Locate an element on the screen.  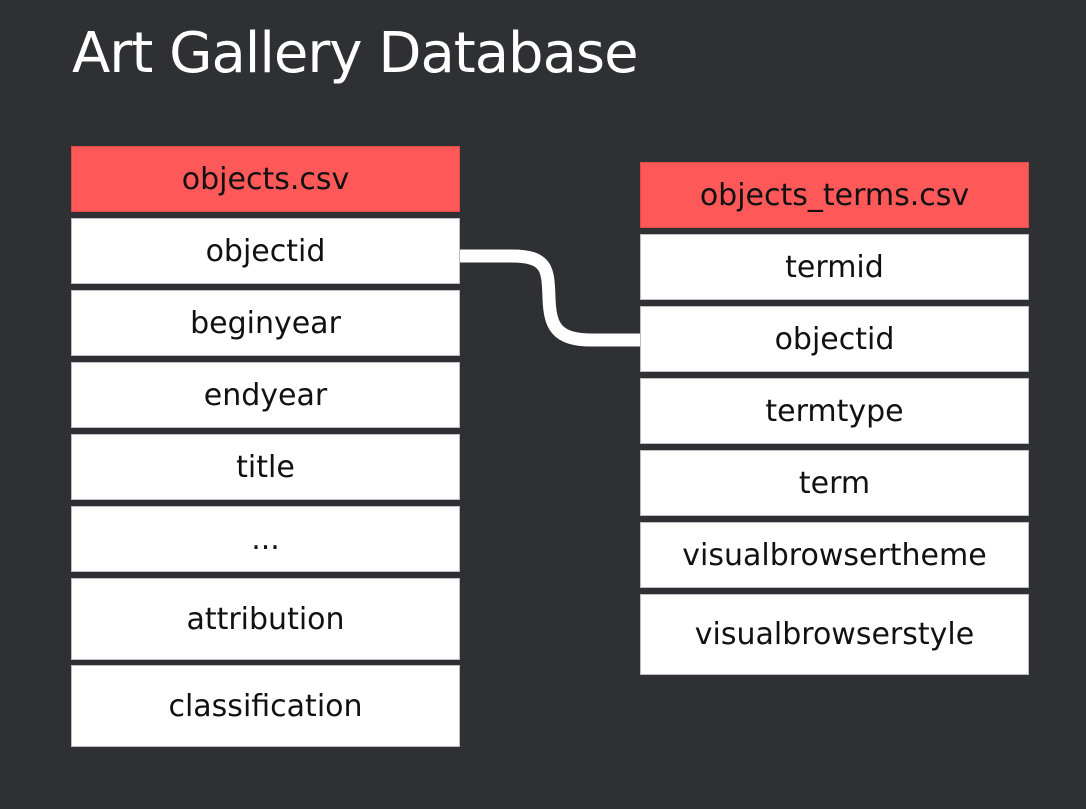
field-row-attribution: attribution is located at coordinates (265, 619).